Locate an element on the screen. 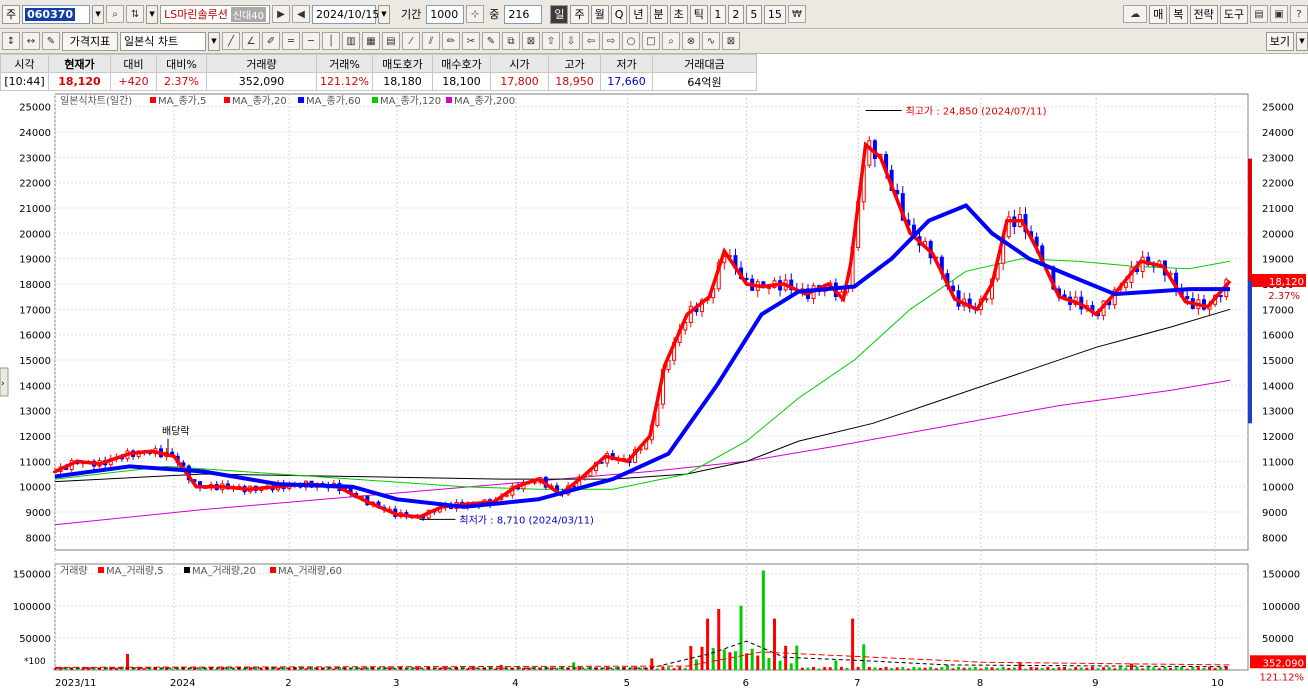 The image size is (1308, 690). search-icon: ⌕ is located at coordinates (115, 14).